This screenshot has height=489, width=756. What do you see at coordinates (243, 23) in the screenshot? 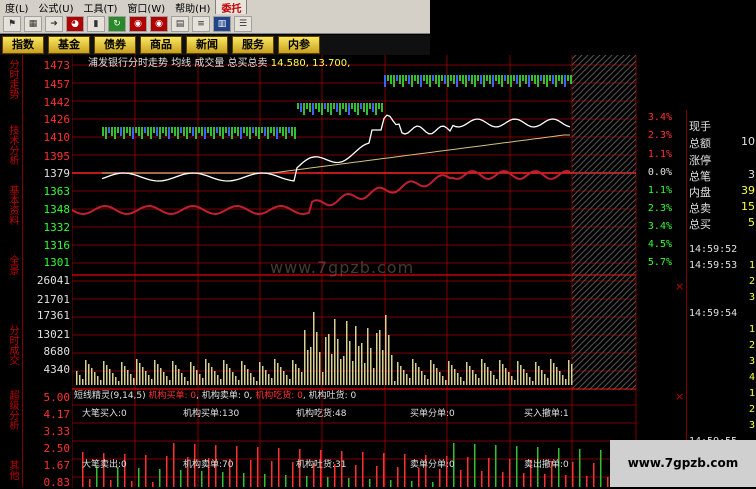
I see `list-icon: ☰` at bounding box center [243, 23].